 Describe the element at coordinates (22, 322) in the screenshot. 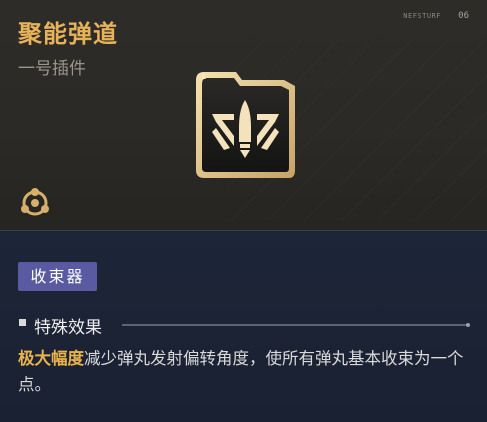

I see `section-marker` at that location.